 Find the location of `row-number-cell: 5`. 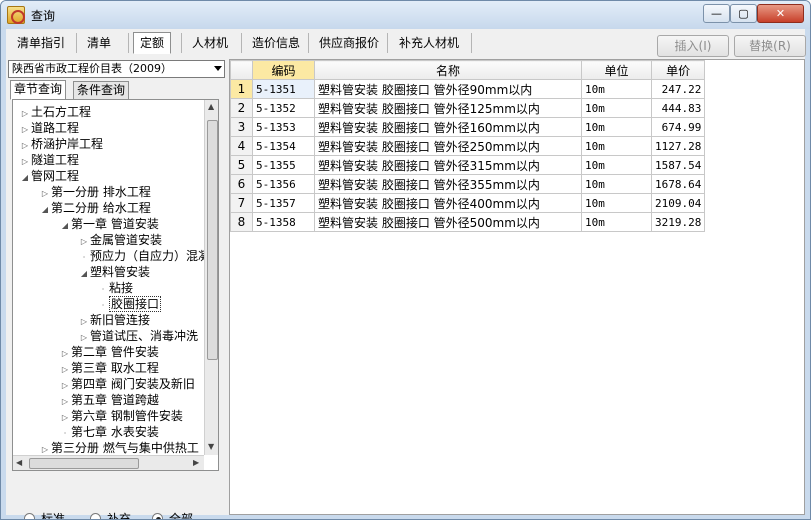

row-number-cell: 5 is located at coordinates (241, 165).